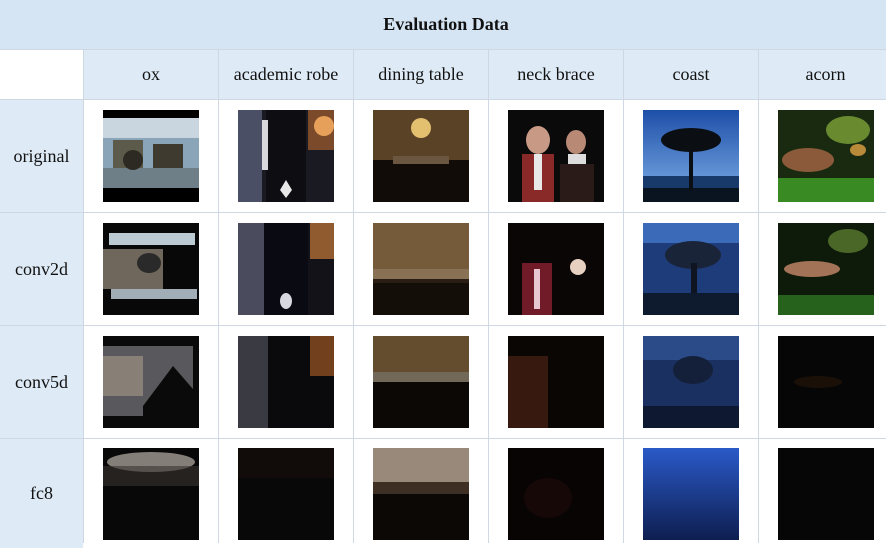  I want to click on ox-conv2d-image, so click(151, 269).